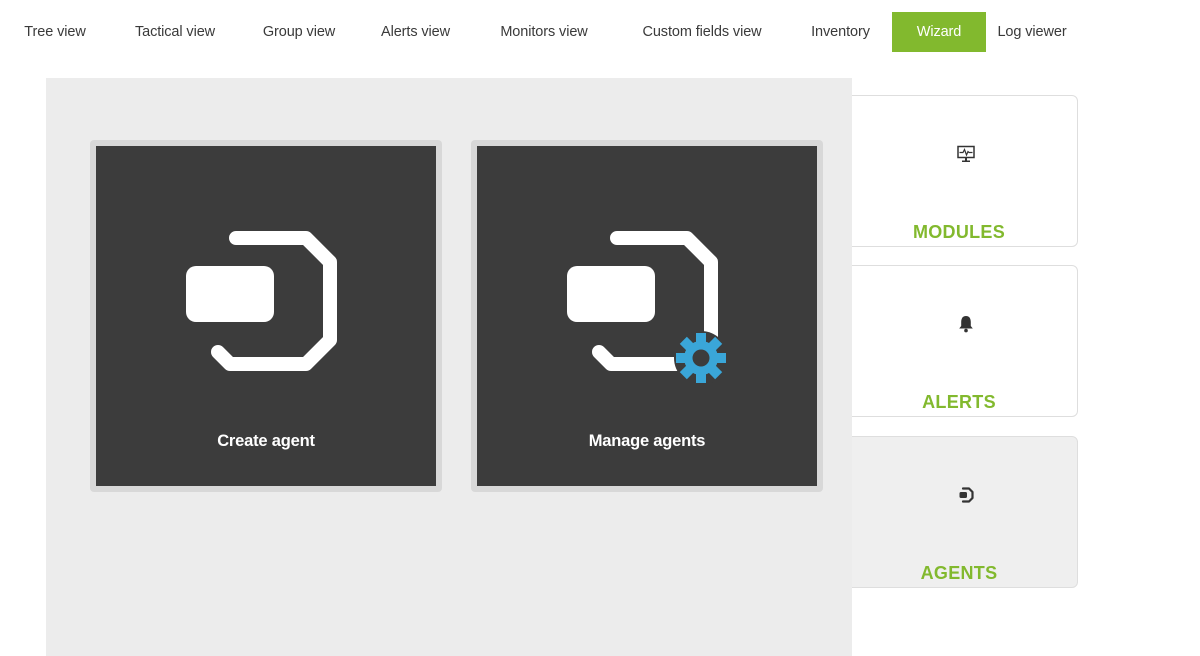 The height and width of the screenshot is (656, 1200). What do you see at coordinates (266, 441) in the screenshot?
I see `create-agent-label: Create agent` at bounding box center [266, 441].